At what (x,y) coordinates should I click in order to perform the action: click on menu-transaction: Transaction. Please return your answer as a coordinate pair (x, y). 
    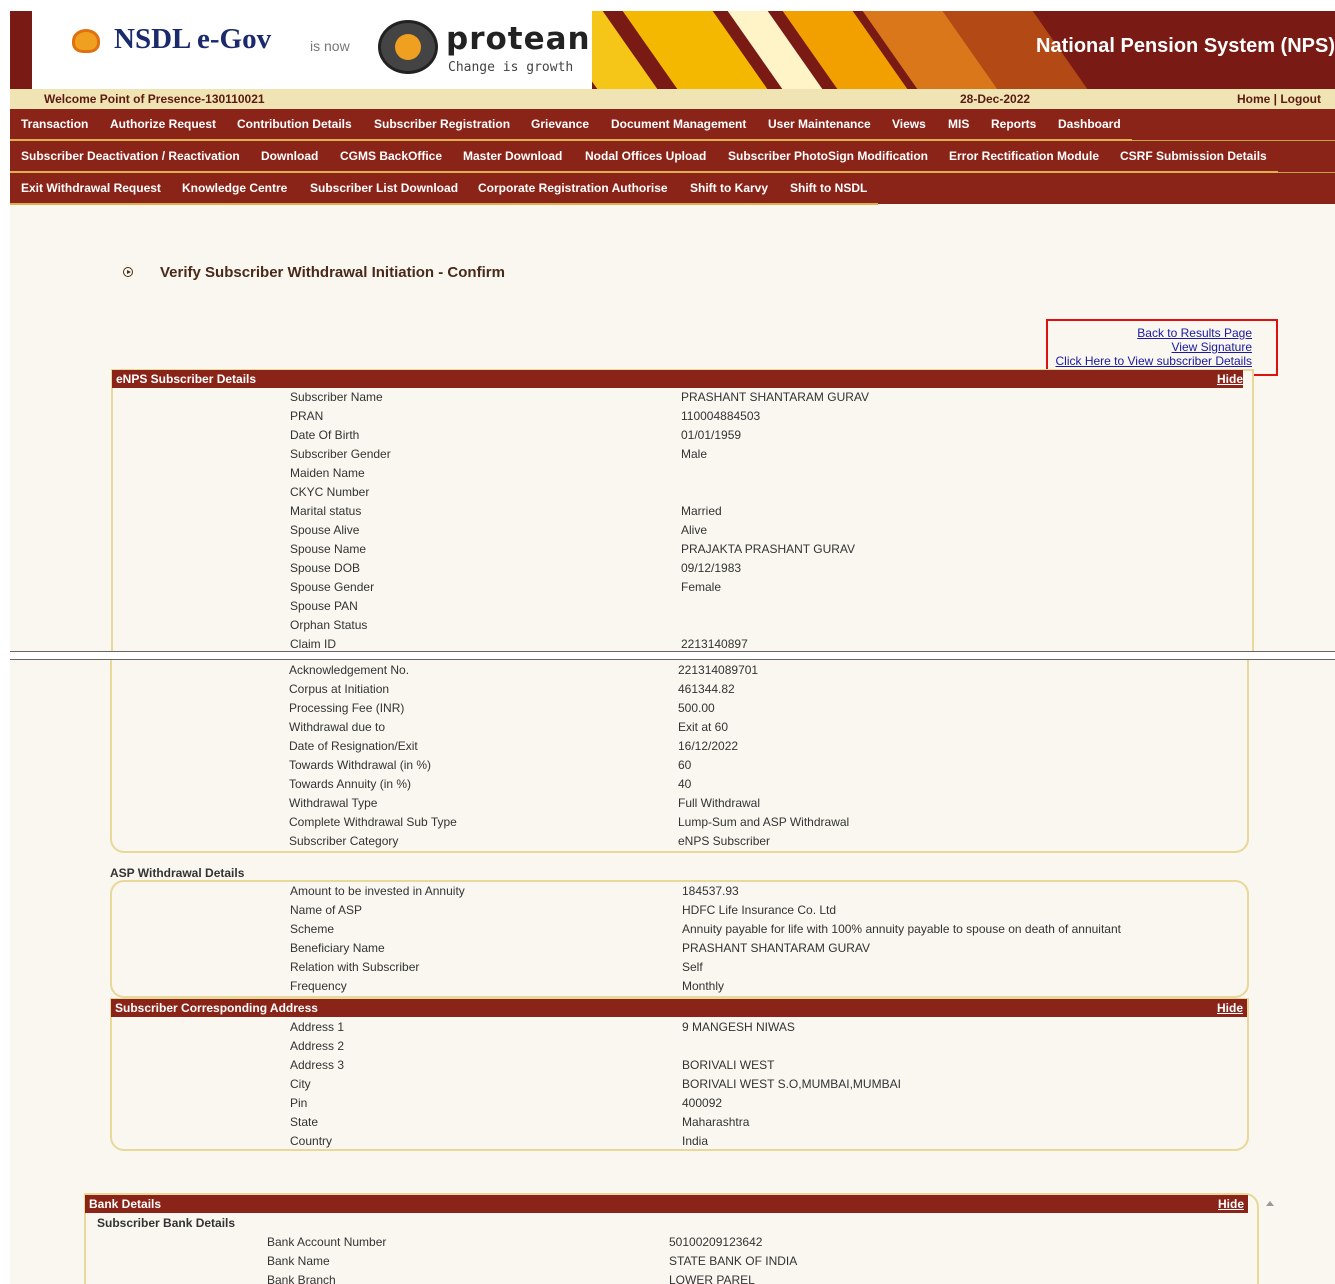
    Looking at the image, I should click on (54, 124).